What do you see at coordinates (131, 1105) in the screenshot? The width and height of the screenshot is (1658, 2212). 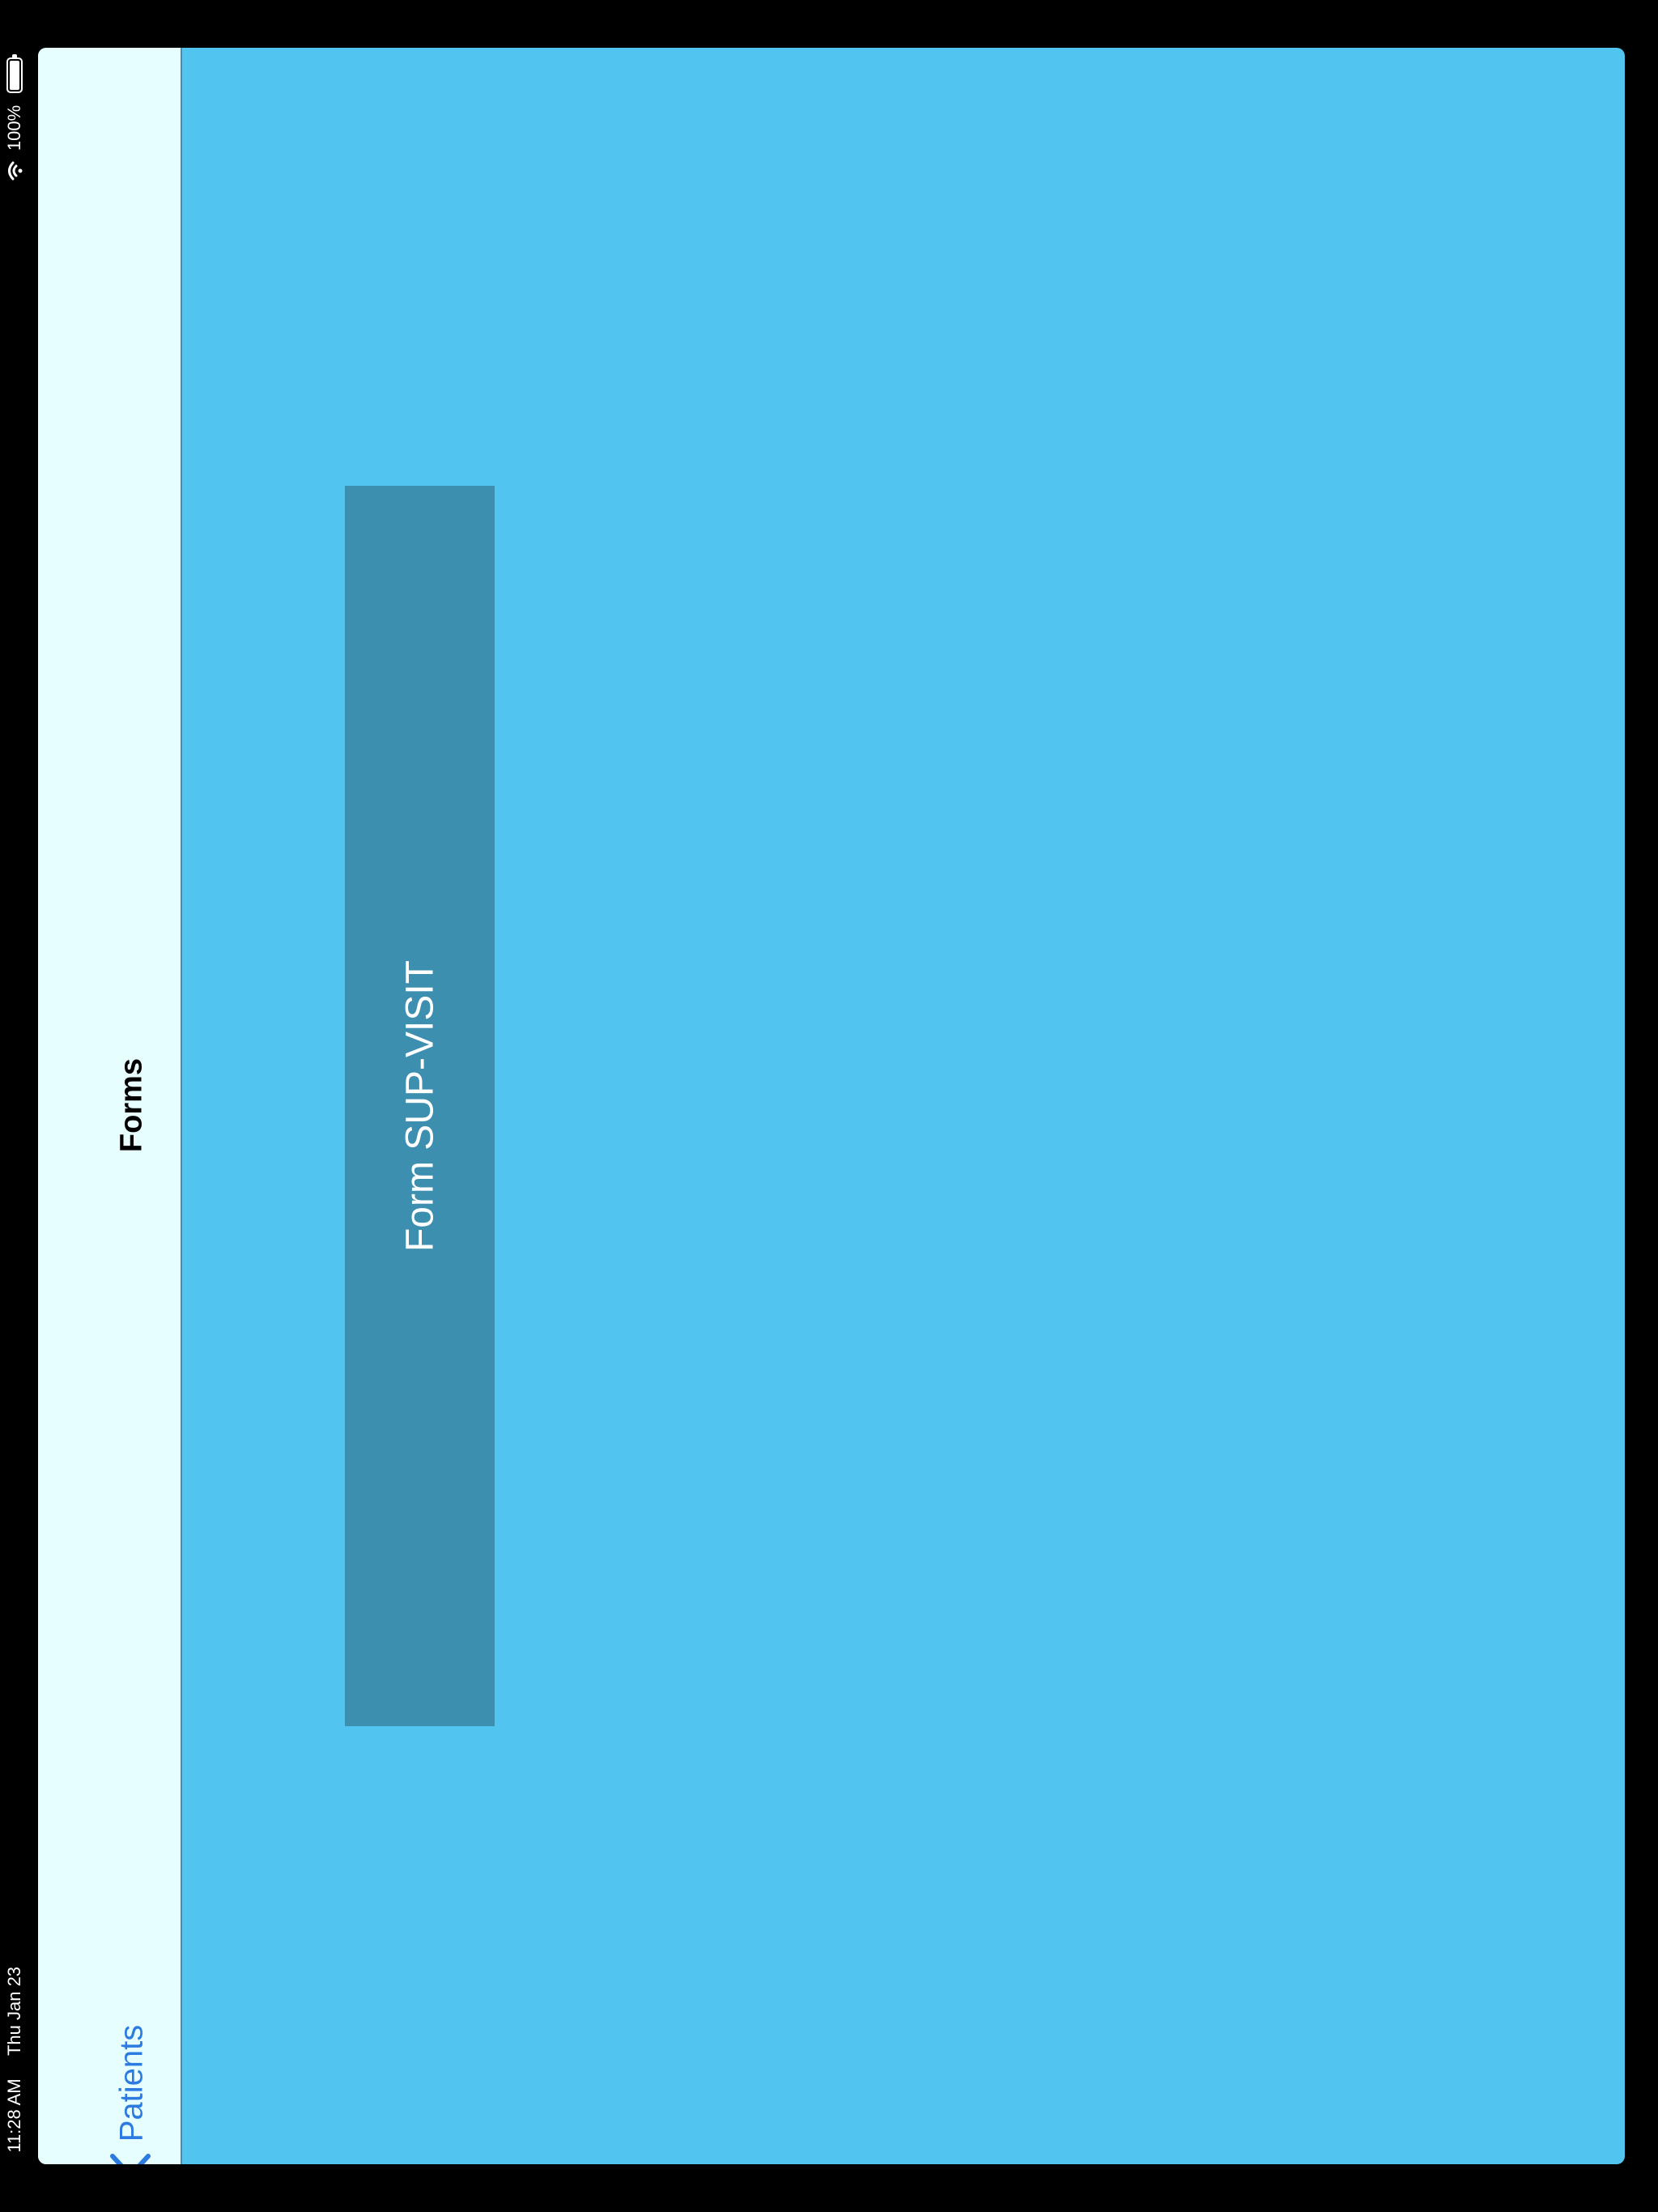 I see `page-title: Forms` at bounding box center [131, 1105].